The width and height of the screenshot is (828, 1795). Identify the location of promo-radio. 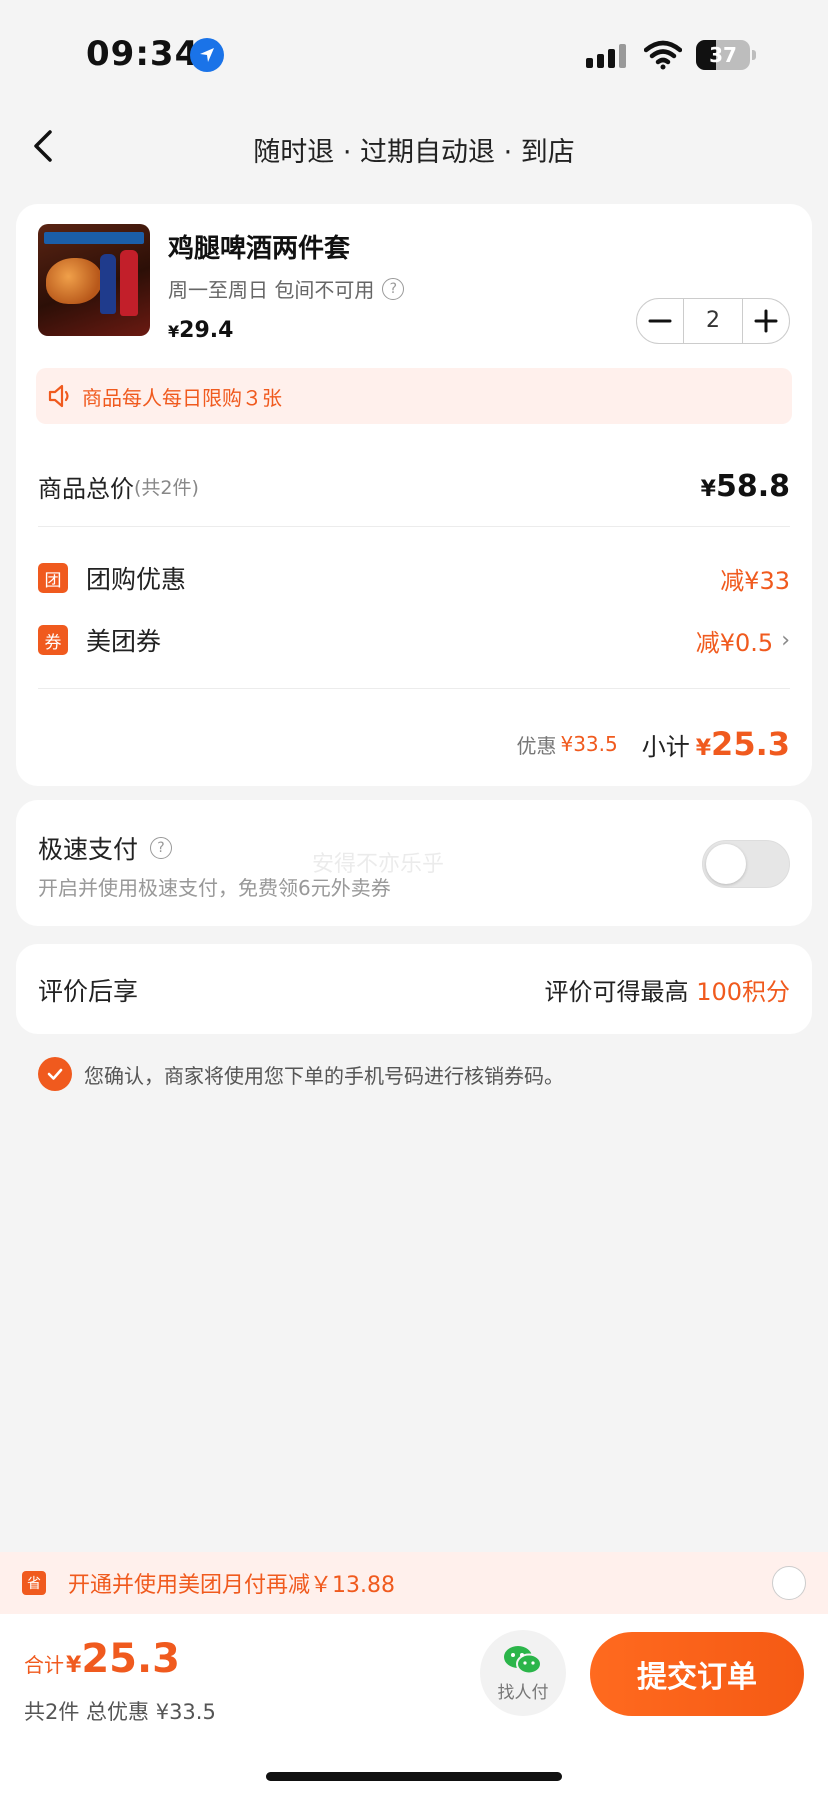
(789, 1583).